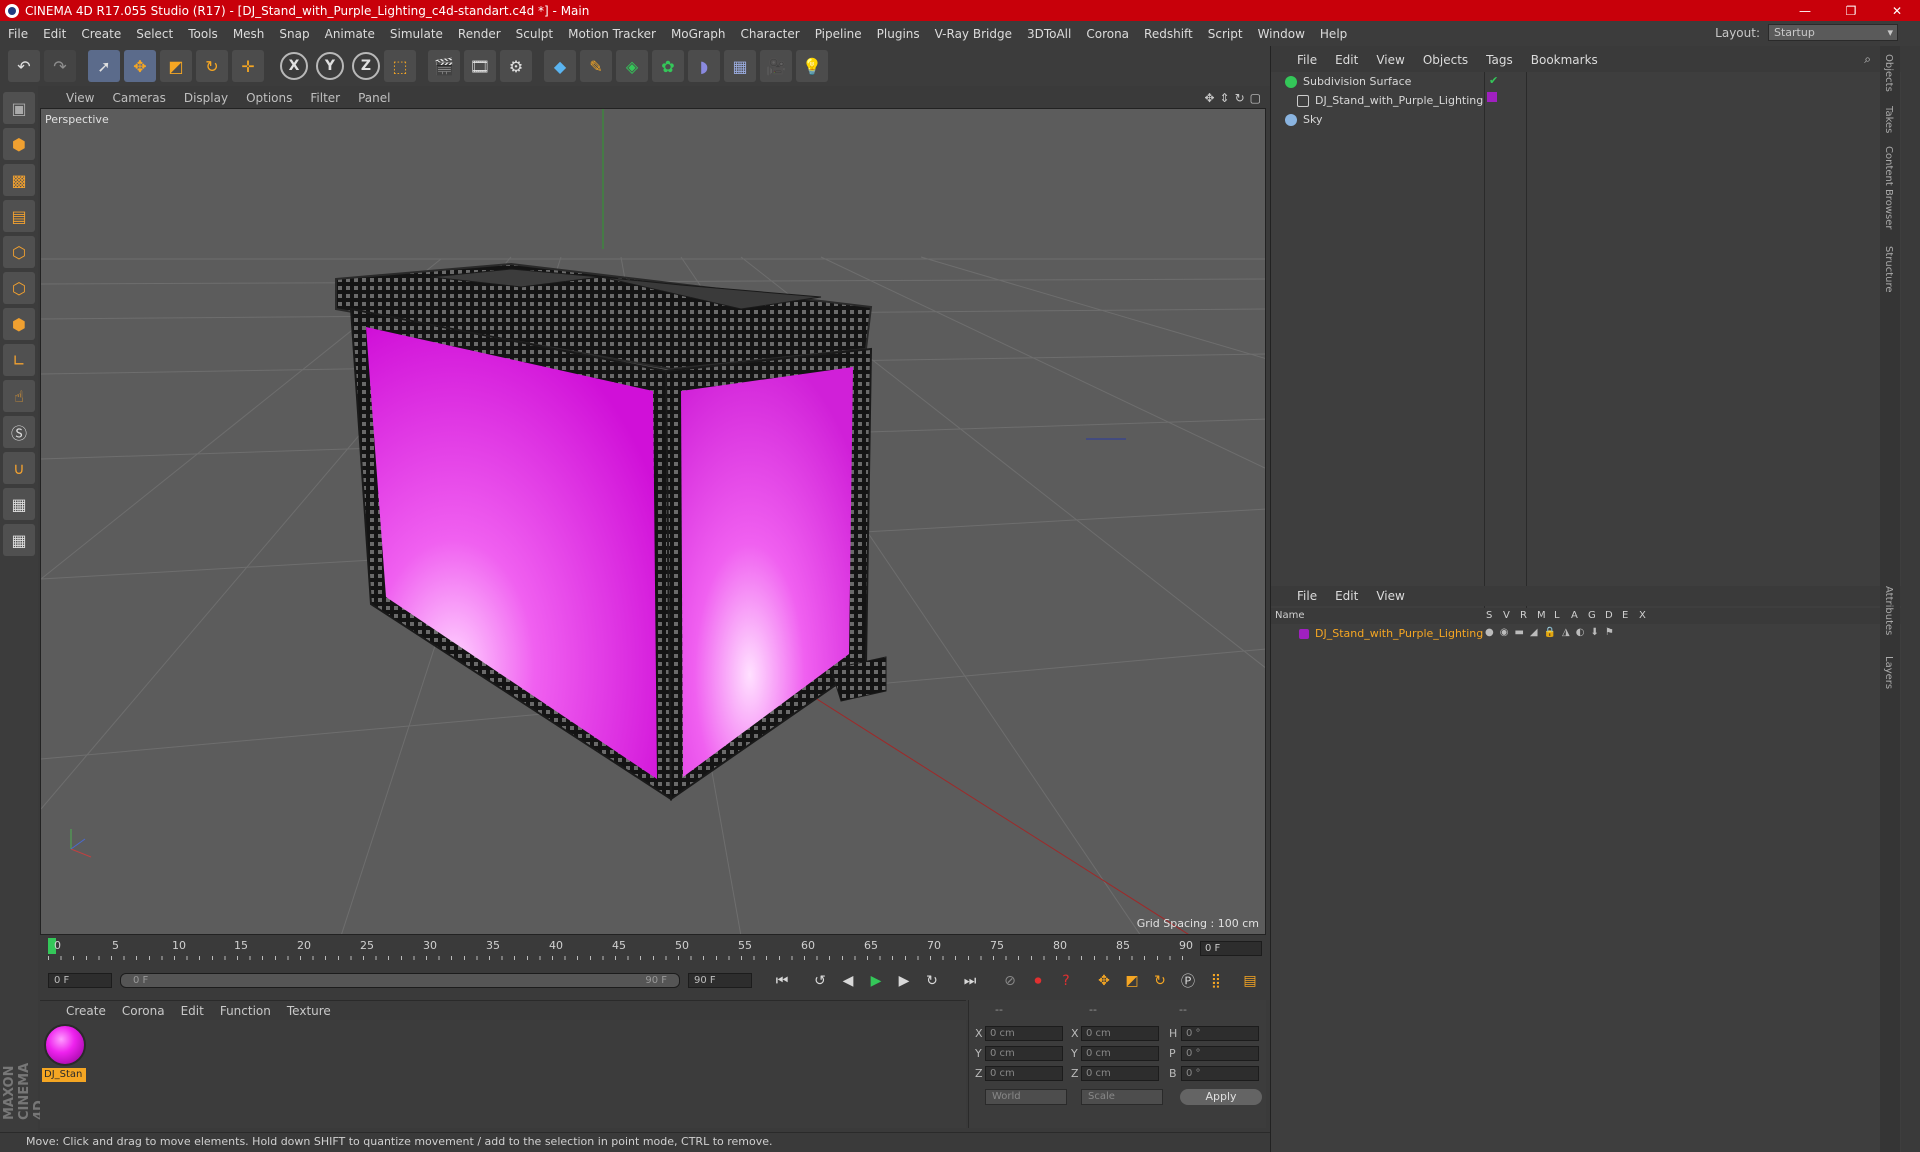 This screenshot has height=1152, width=1920. What do you see at coordinates (1564, 60) in the screenshot?
I see `object-menu-bookmarks: Bookmarks` at bounding box center [1564, 60].